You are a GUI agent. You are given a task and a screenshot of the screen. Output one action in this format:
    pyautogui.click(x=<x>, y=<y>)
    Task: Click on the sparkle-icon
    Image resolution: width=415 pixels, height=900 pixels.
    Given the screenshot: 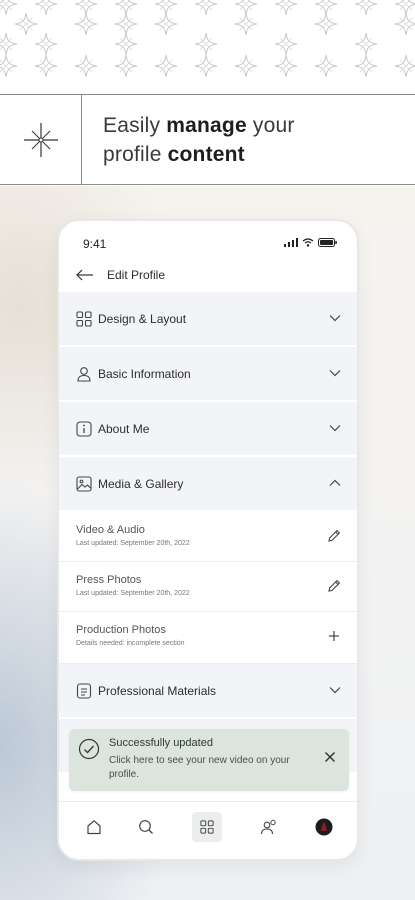 What is the action you would take?
    pyautogui.click(x=41, y=139)
    